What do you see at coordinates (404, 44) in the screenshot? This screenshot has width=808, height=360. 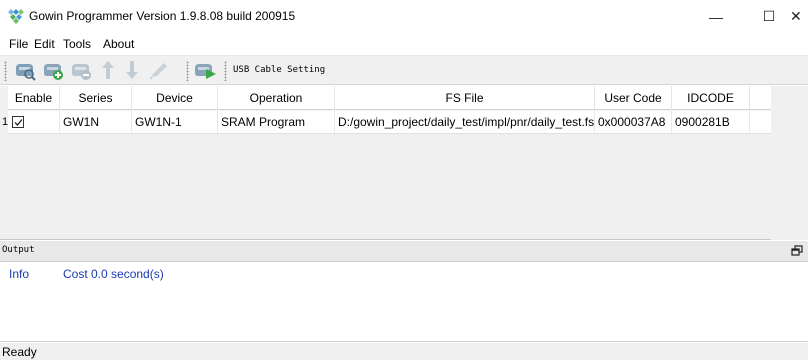 I see `menu-bar: File Edit Tools About` at bounding box center [404, 44].